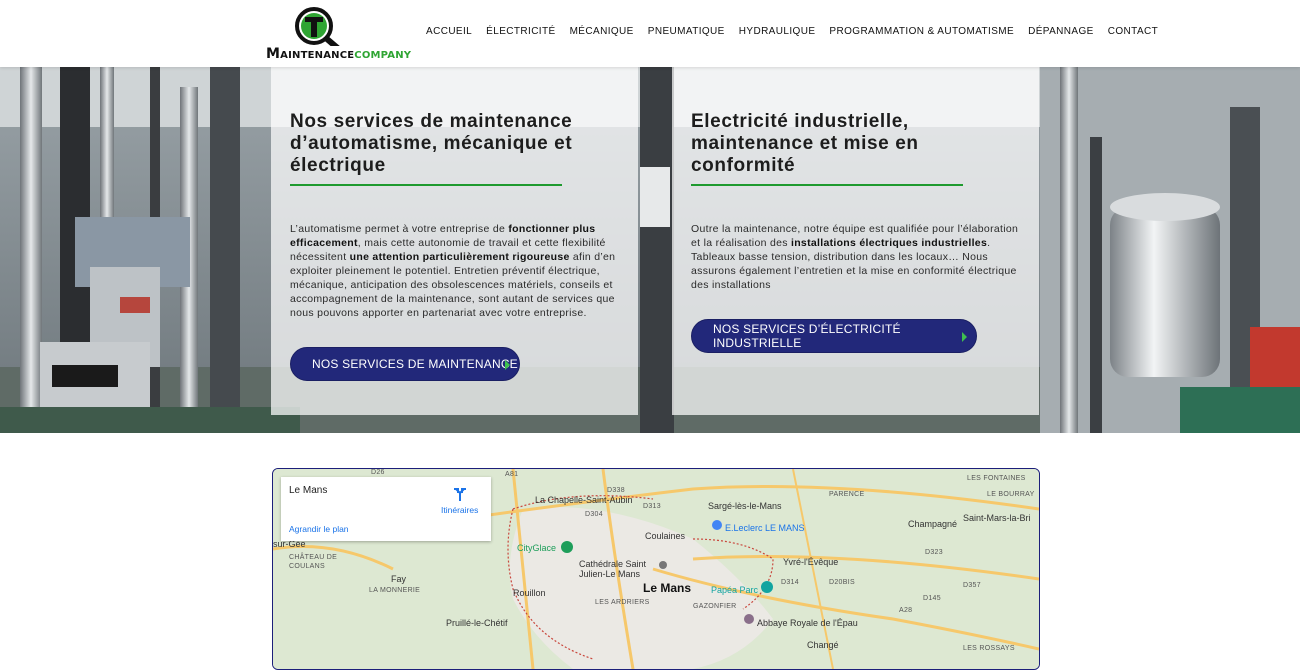 This screenshot has width=1300, height=670. What do you see at coordinates (735, 590) in the screenshot?
I see `map-label: Papéa Parc` at bounding box center [735, 590].